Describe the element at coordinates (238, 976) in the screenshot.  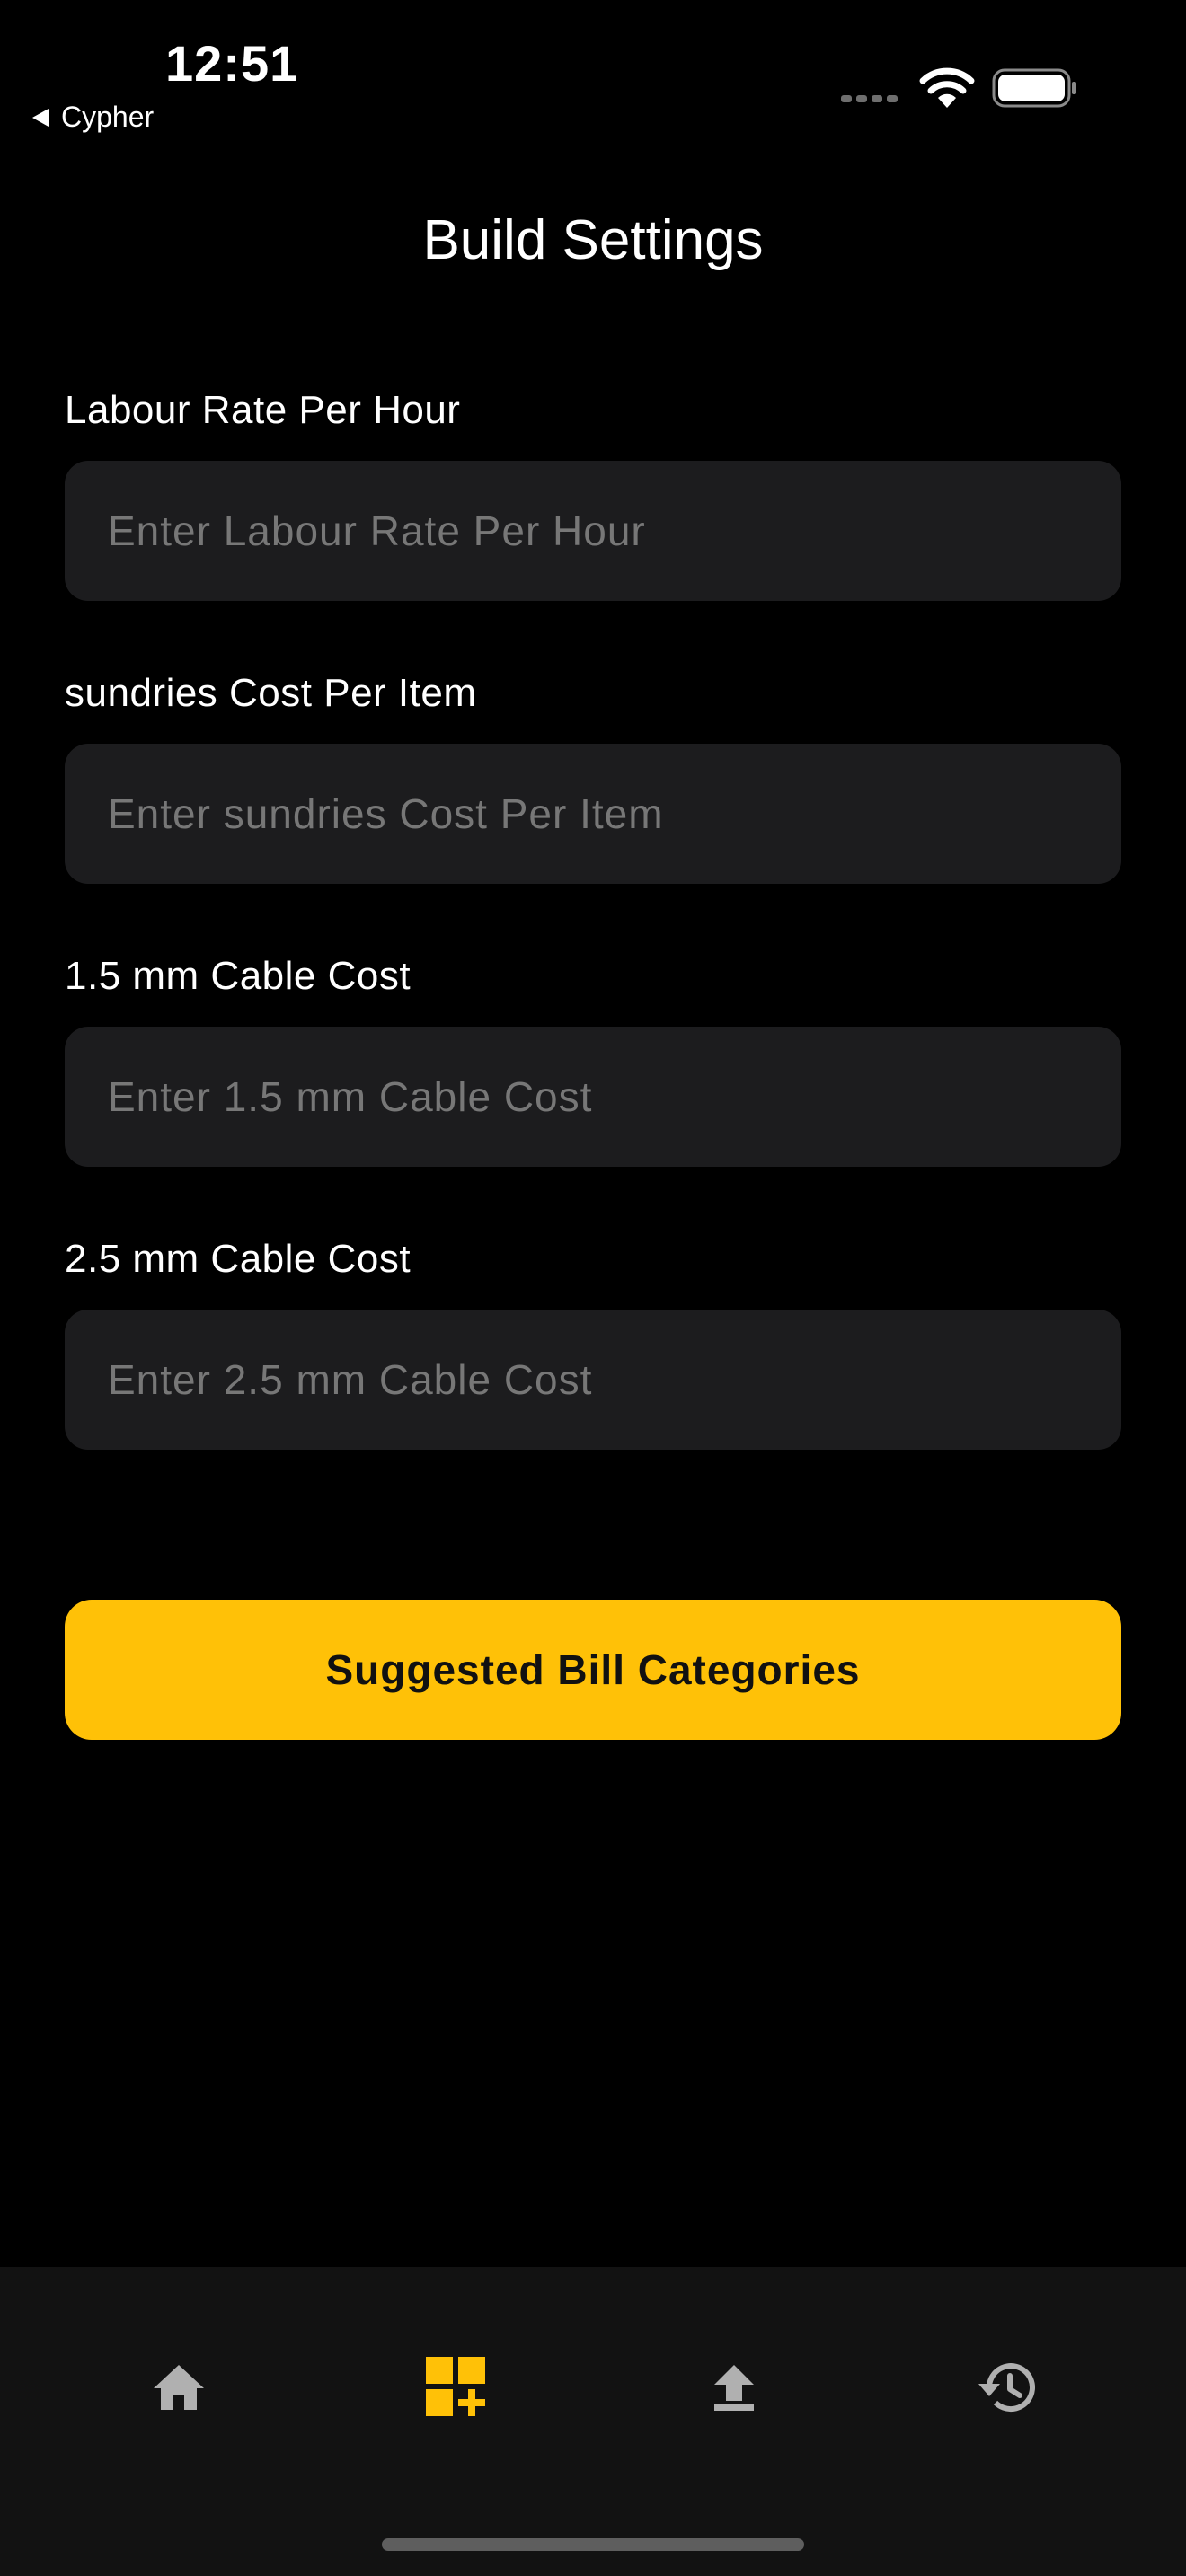
I see `cable-1-5mm-cost-label: 1.5 mm Cable Cost` at that location.